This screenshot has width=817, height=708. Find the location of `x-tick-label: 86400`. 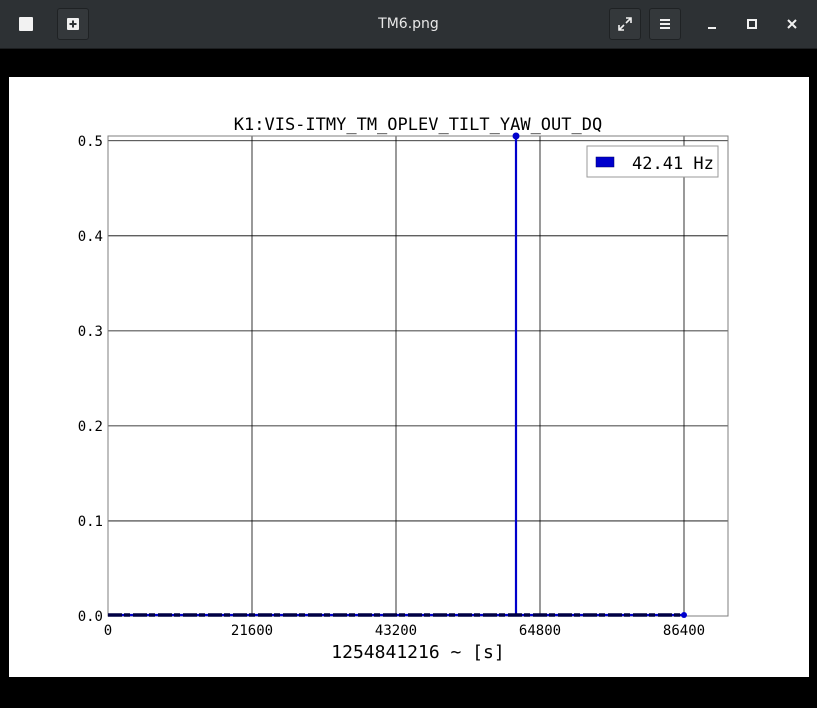

x-tick-label: 86400 is located at coordinates (684, 631).